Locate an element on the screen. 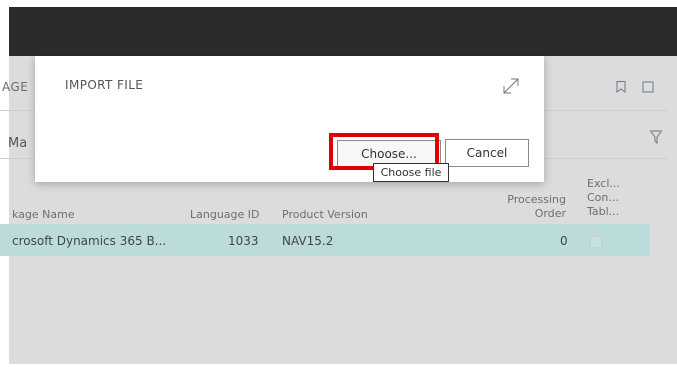  column-header-package-name: kage Name is located at coordinates (43, 215).